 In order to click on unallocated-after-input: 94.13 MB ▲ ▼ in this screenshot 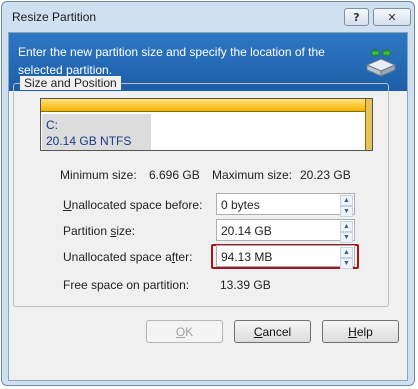, I will do `click(285, 257)`.